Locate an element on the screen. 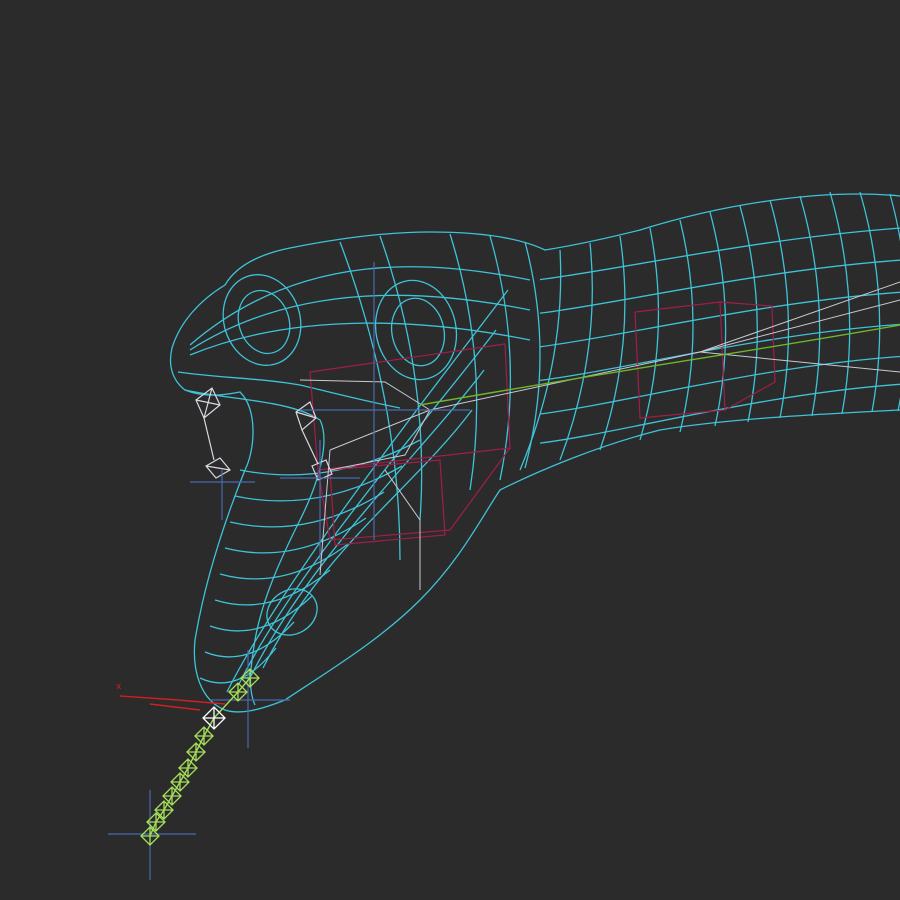  mesh-eye-right-inner is located at coordinates (418, 332).